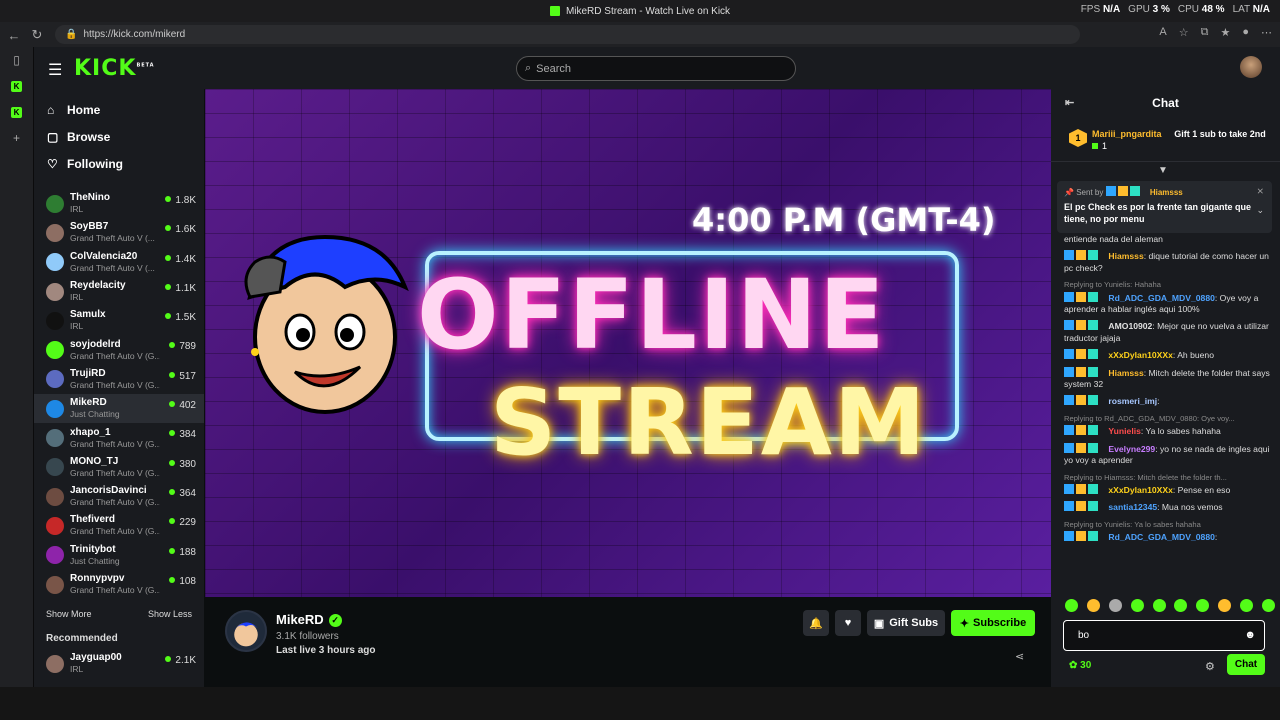 This screenshot has width=1280, height=720. What do you see at coordinates (114, 68) in the screenshot?
I see `kick-logo: KICKBETA` at bounding box center [114, 68].